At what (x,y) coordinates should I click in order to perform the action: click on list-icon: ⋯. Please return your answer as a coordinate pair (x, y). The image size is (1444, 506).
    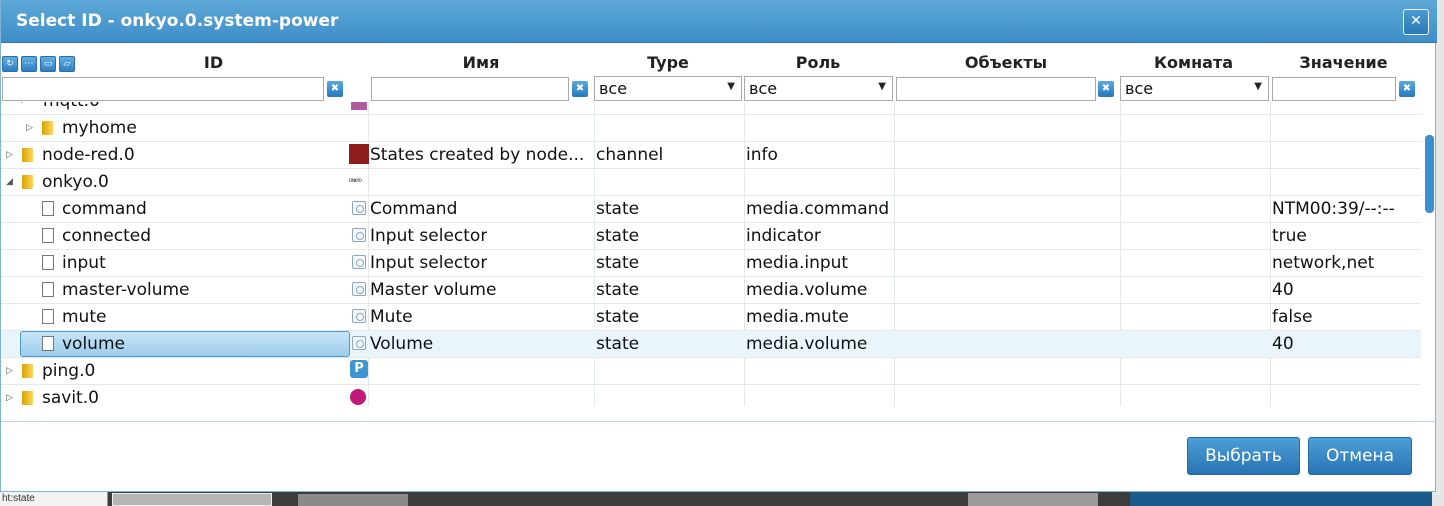
    Looking at the image, I should click on (29, 64).